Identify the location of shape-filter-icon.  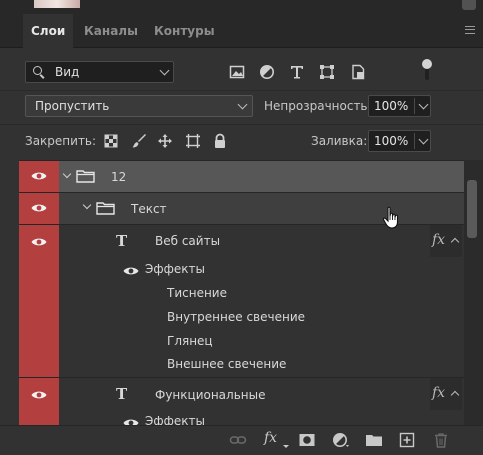
(327, 72).